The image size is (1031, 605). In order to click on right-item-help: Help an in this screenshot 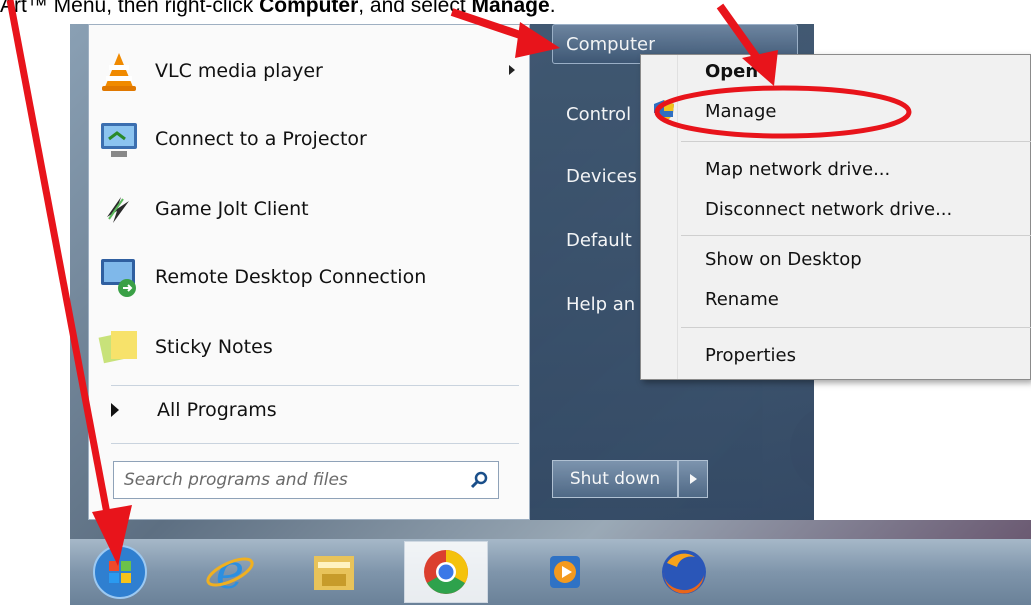, I will do `click(600, 304)`.